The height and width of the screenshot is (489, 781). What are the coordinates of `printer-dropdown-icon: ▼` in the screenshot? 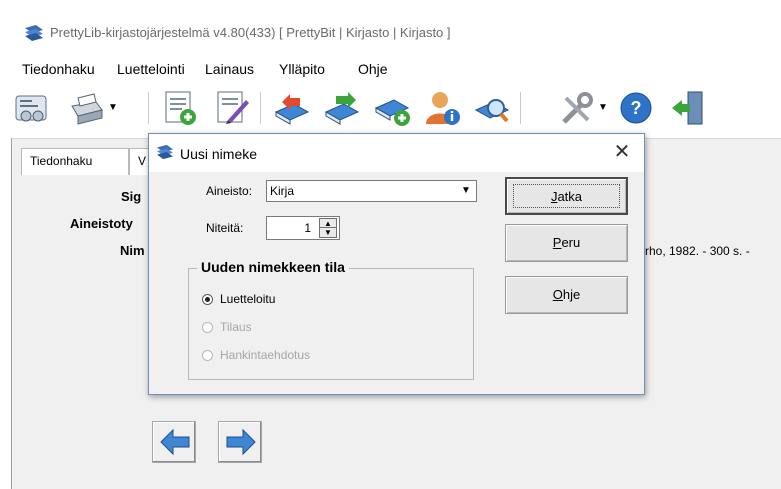 It's located at (113, 108).